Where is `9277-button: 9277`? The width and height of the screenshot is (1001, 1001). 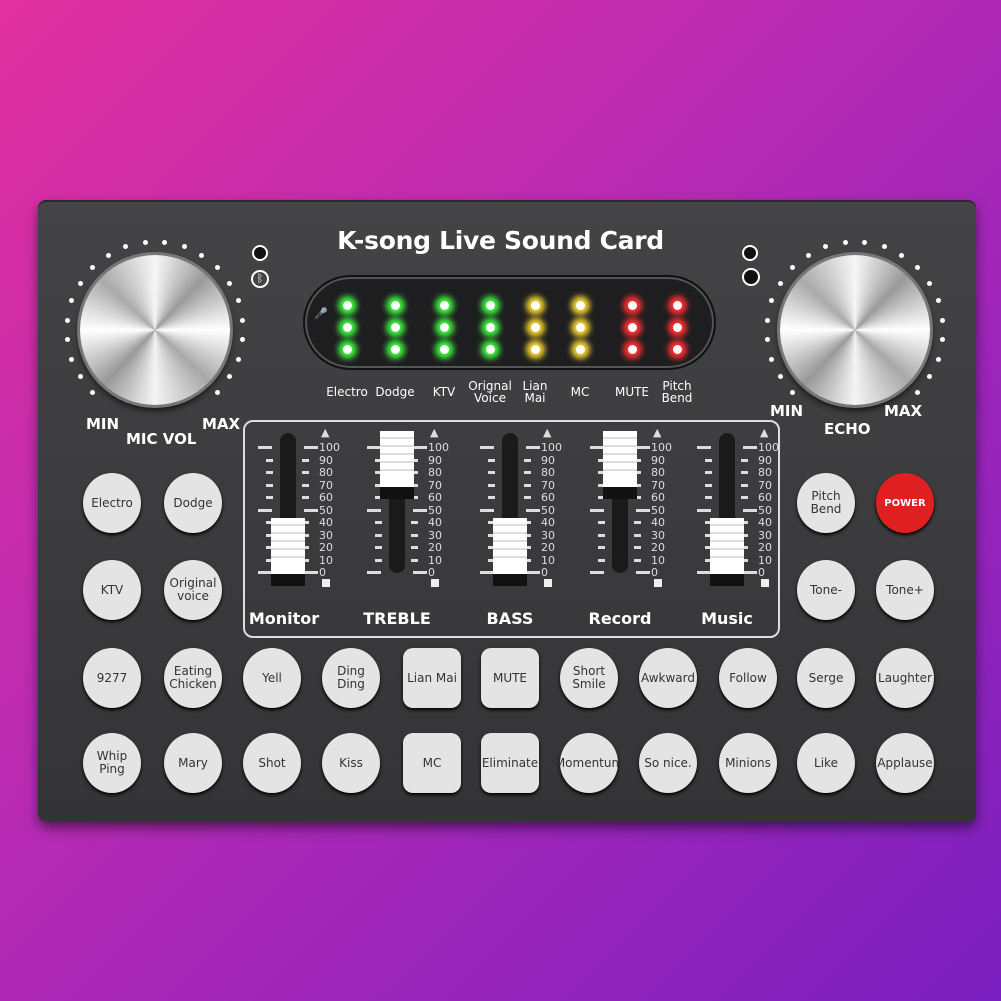
9277-button: 9277 is located at coordinates (112, 678).